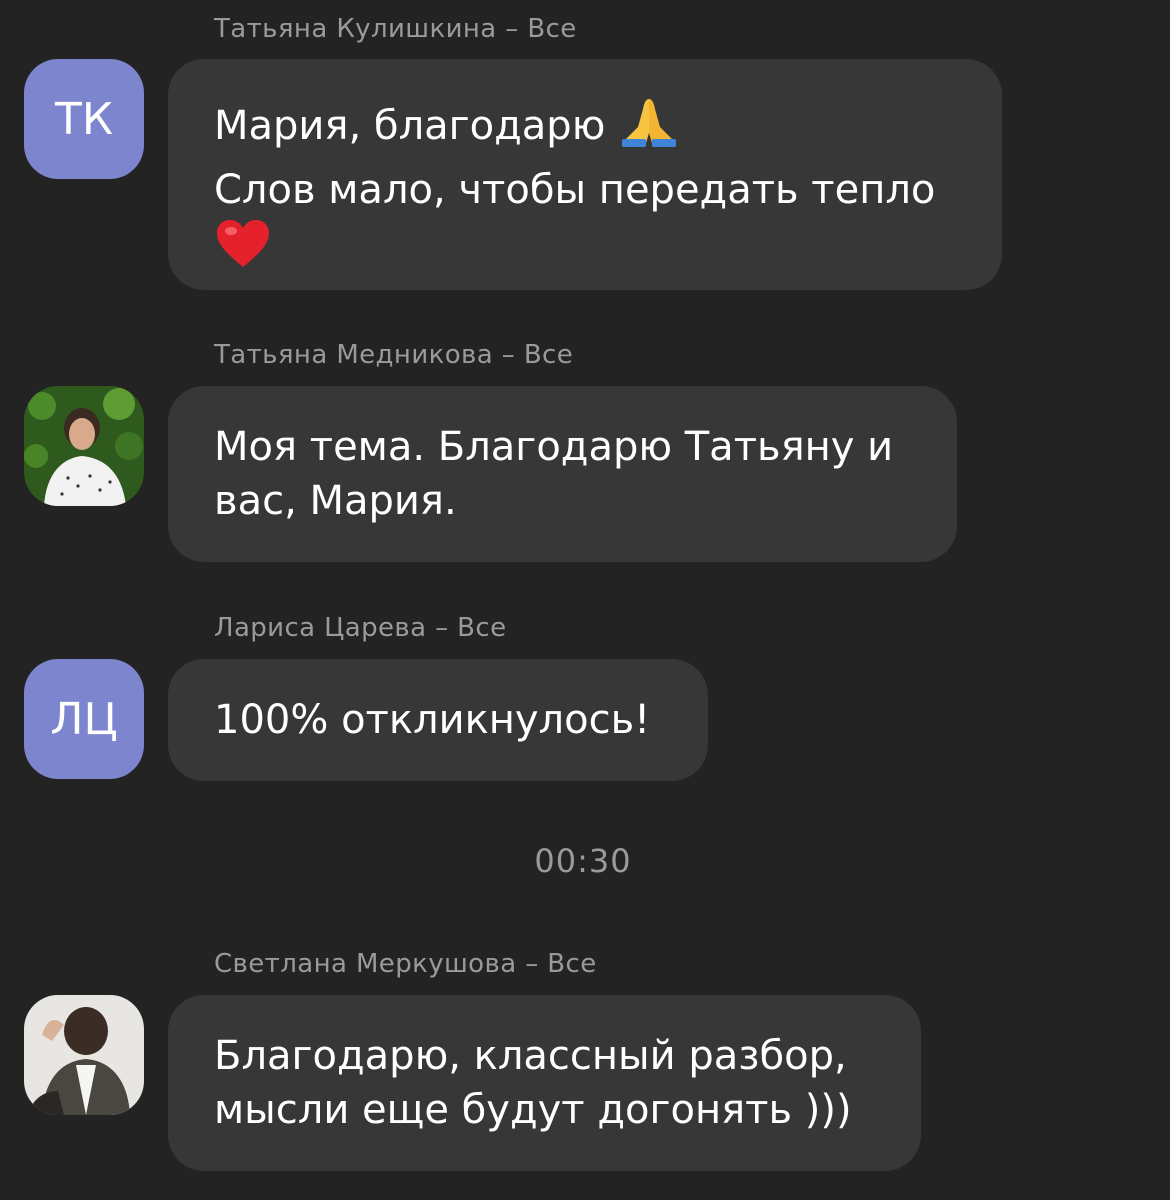  I want to click on timestamp: 00:30, so click(583, 861).